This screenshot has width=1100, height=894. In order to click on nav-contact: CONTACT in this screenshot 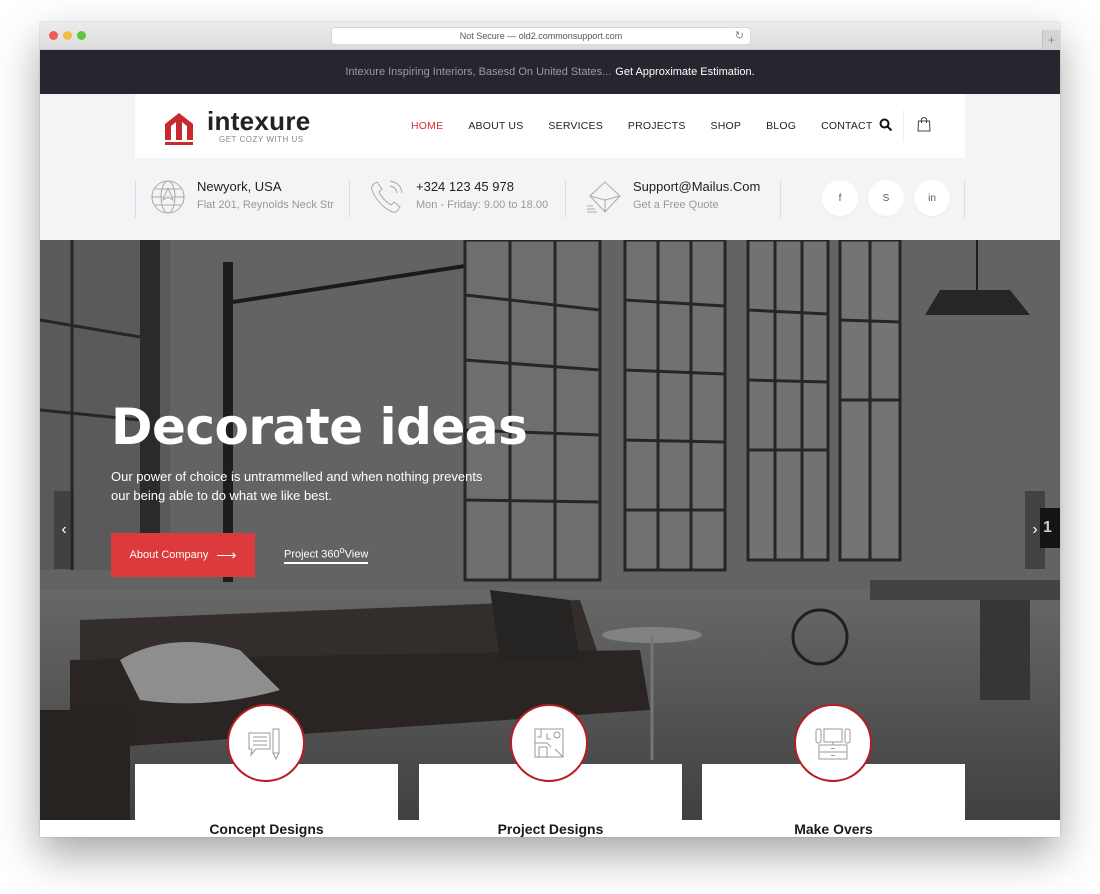, I will do `click(846, 126)`.